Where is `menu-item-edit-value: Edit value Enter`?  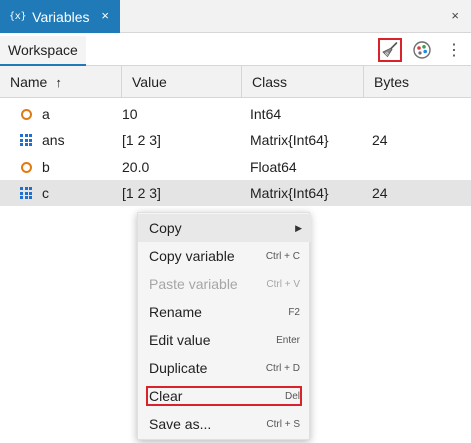 menu-item-edit-value: Edit value Enter is located at coordinates (224, 340).